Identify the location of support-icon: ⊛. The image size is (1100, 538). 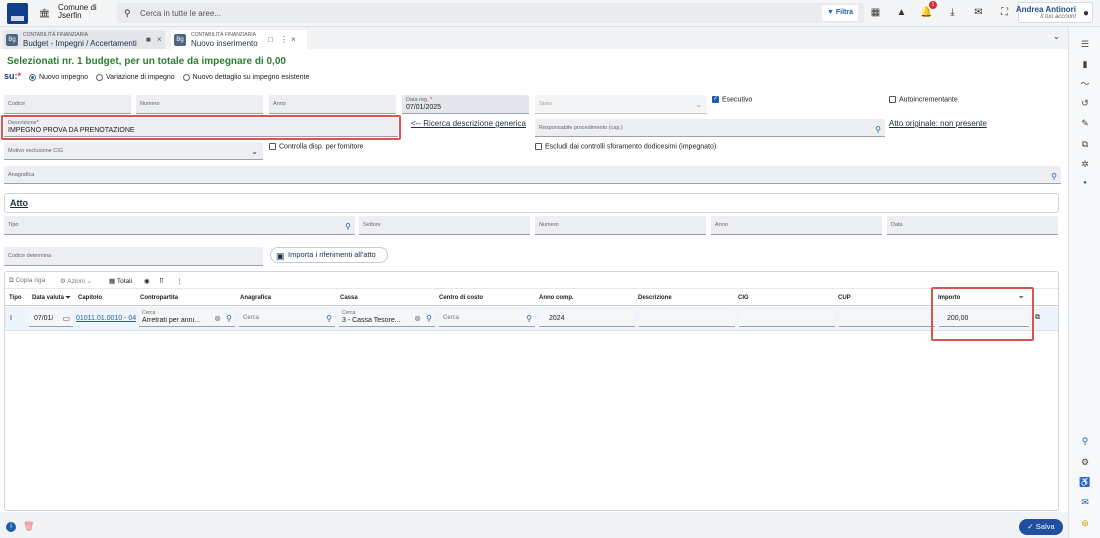
(1085, 523).